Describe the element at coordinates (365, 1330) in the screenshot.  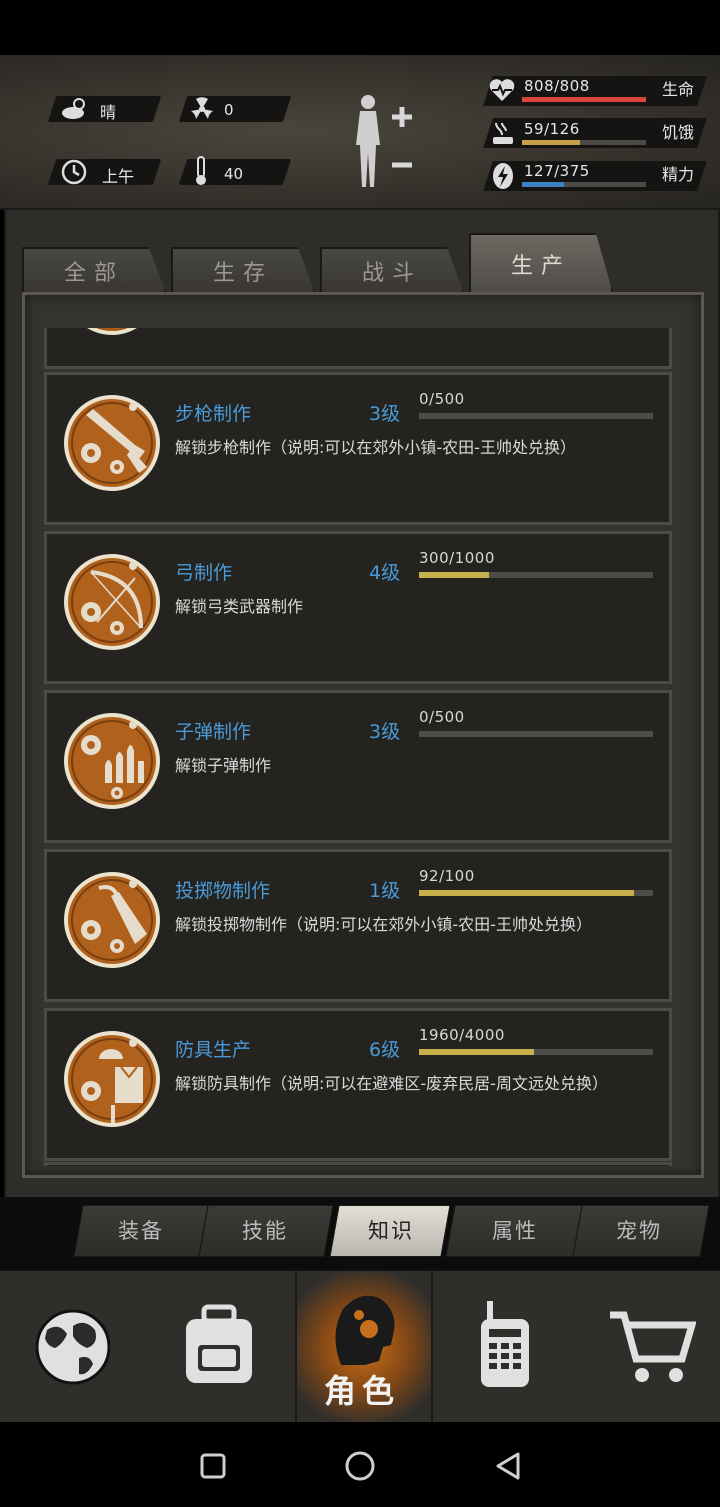
I see `character-head-icon` at that location.